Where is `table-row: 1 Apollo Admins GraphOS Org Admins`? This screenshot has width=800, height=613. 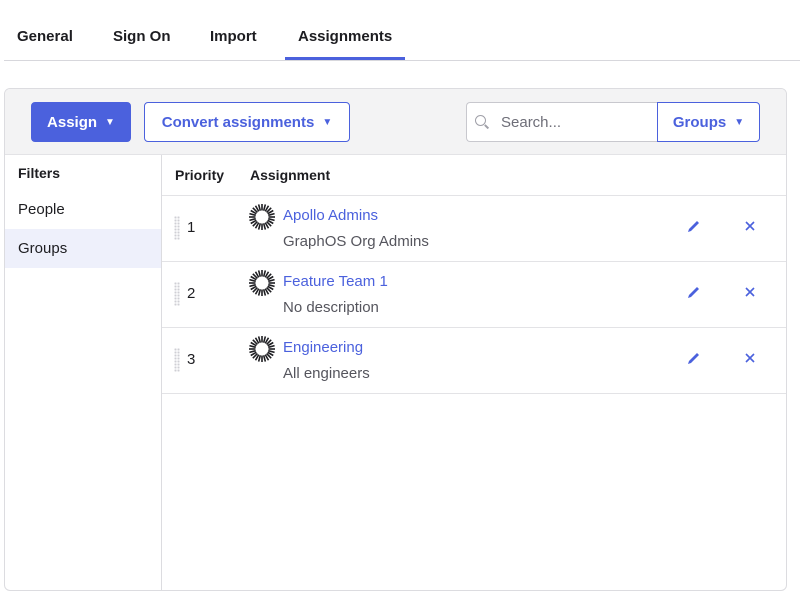 table-row: 1 Apollo Admins GraphOS Org Admins is located at coordinates (474, 229).